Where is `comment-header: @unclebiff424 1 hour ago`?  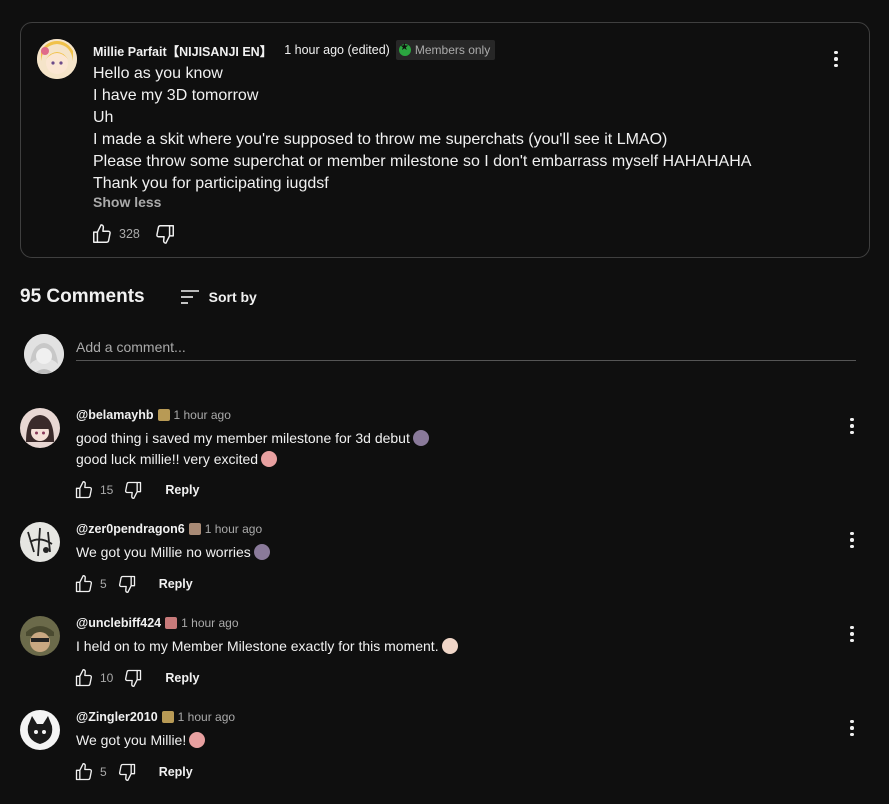 comment-header: @unclebiff424 1 hour ago is located at coordinates (157, 623).